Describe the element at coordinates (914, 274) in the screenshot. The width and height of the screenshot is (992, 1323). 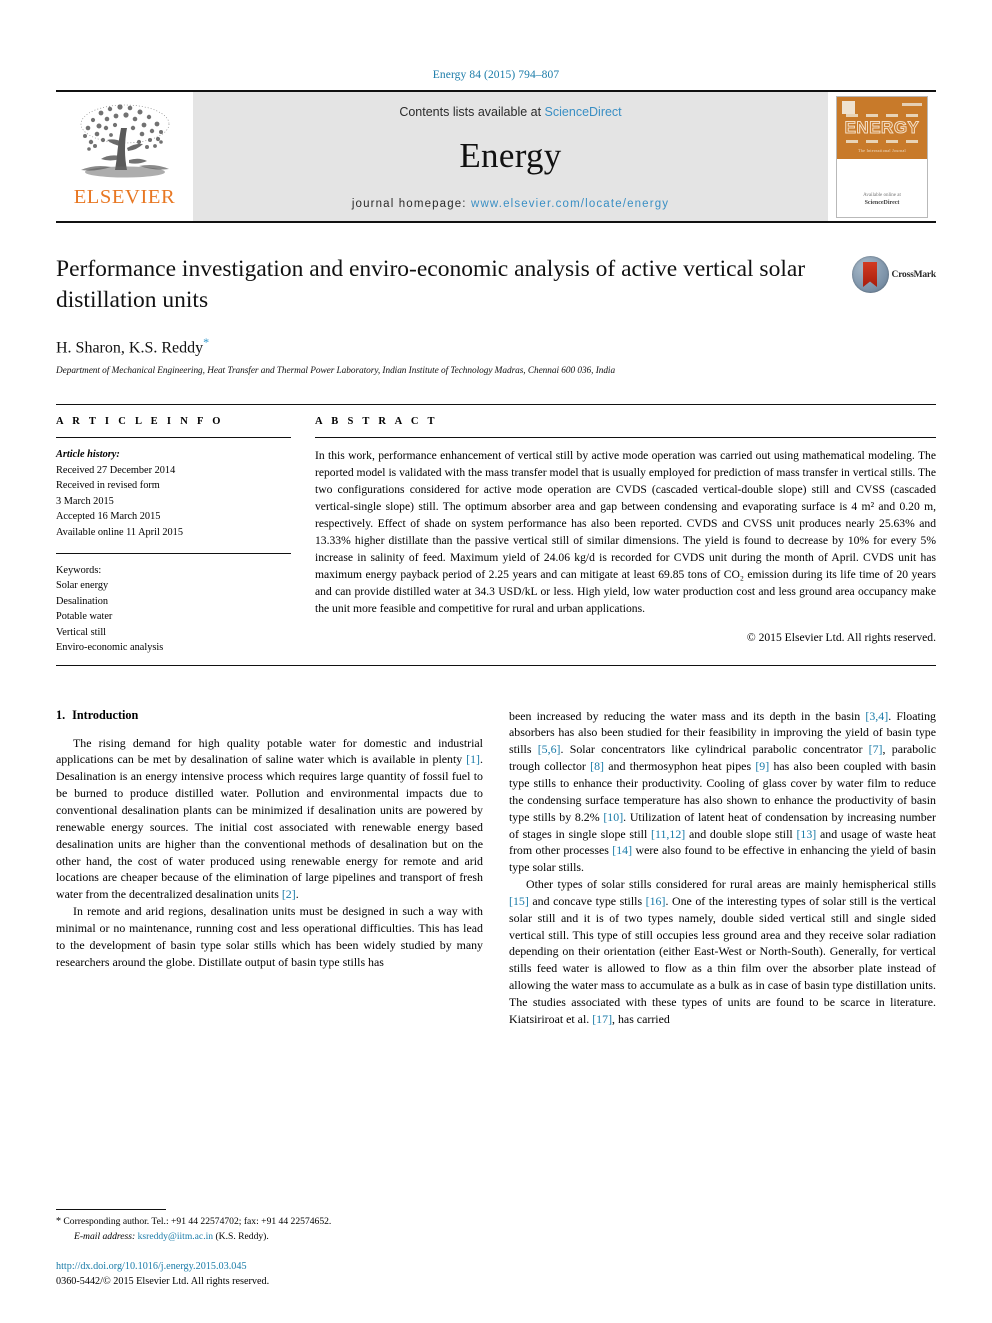
I see `crossmark-label: CrossMark` at that location.